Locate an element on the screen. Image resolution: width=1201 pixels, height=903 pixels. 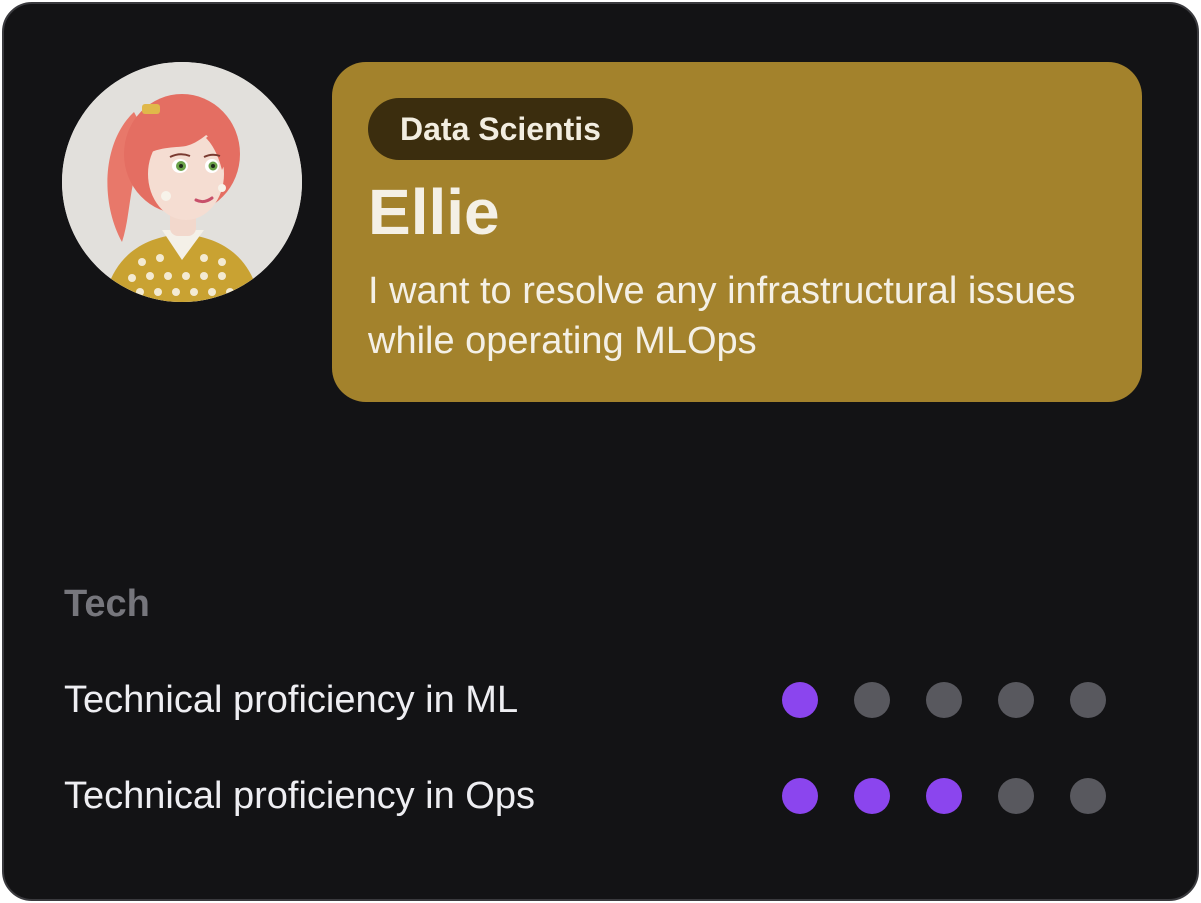
role-badge: Data Scientis is located at coordinates (500, 129).